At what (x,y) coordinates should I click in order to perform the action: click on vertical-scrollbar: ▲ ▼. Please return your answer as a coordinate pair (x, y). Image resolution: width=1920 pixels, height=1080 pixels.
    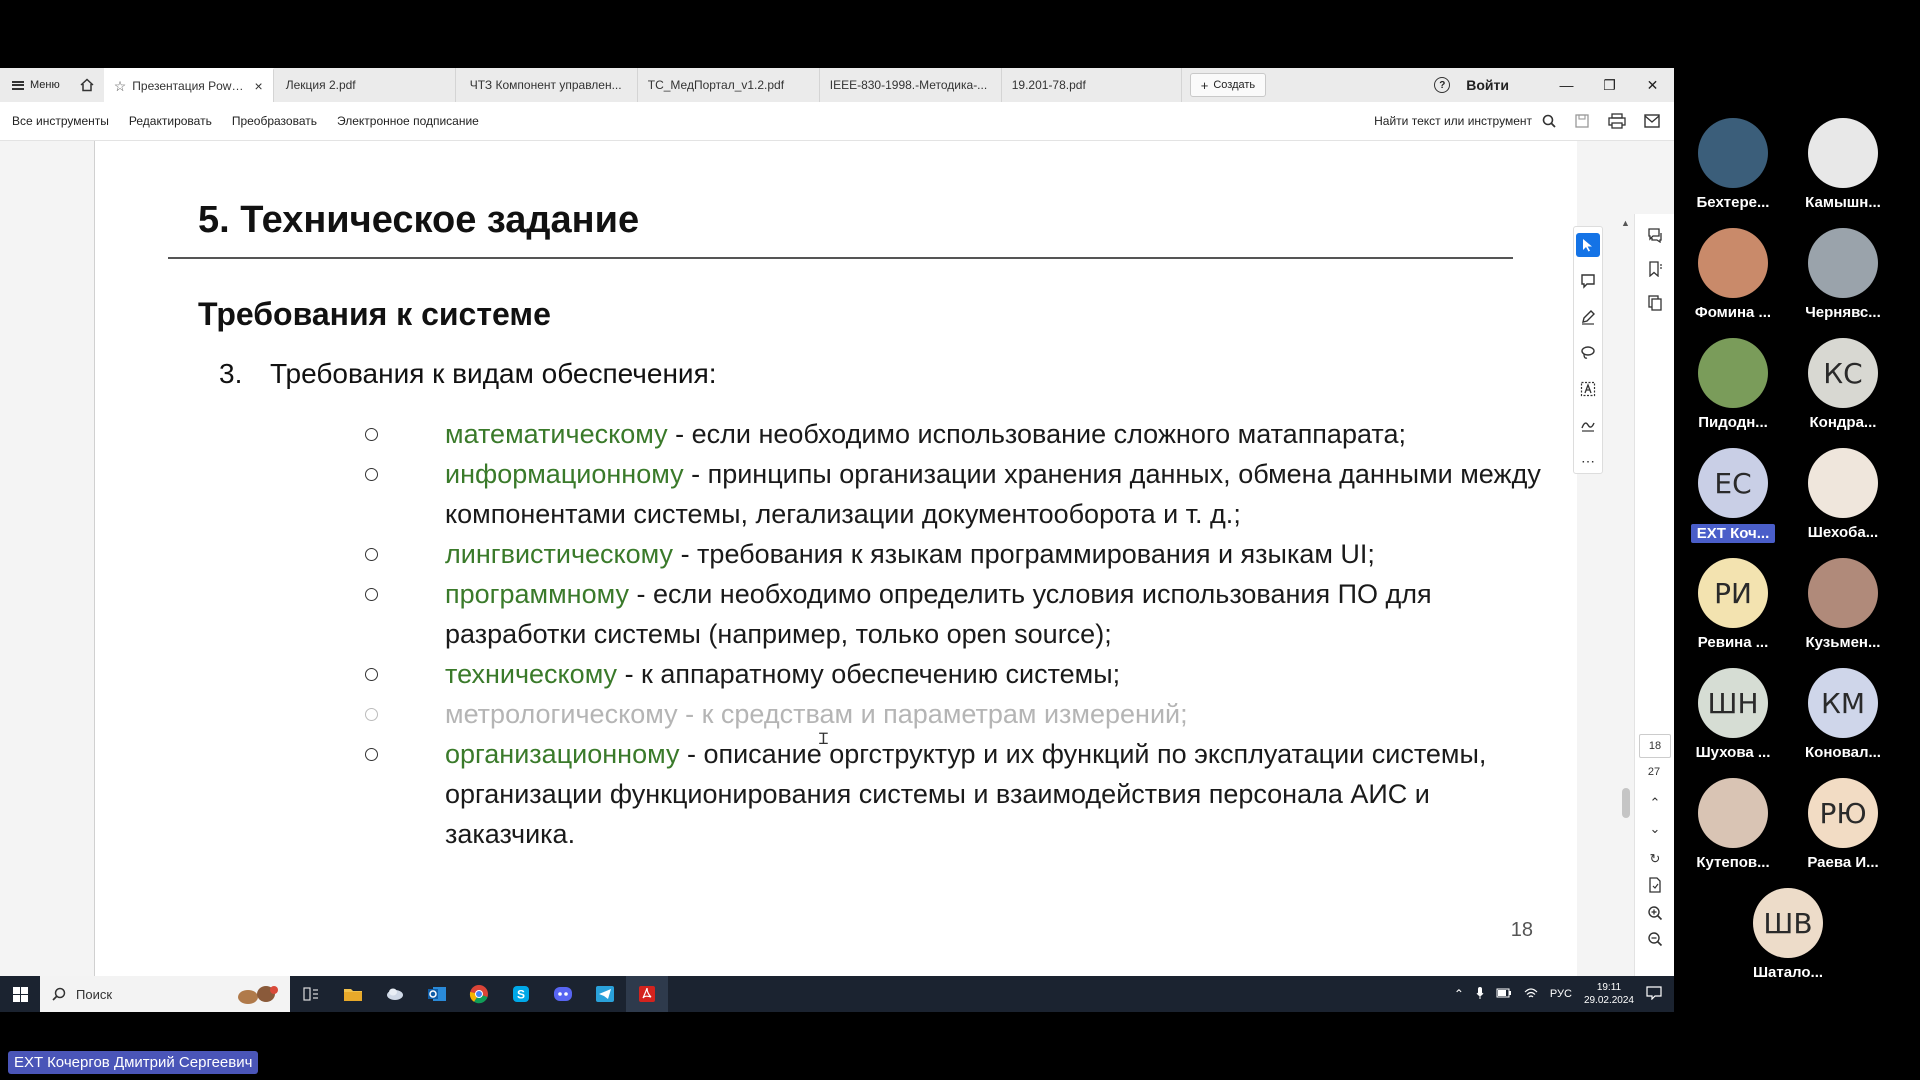
    Looking at the image, I should click on (1626, 615).